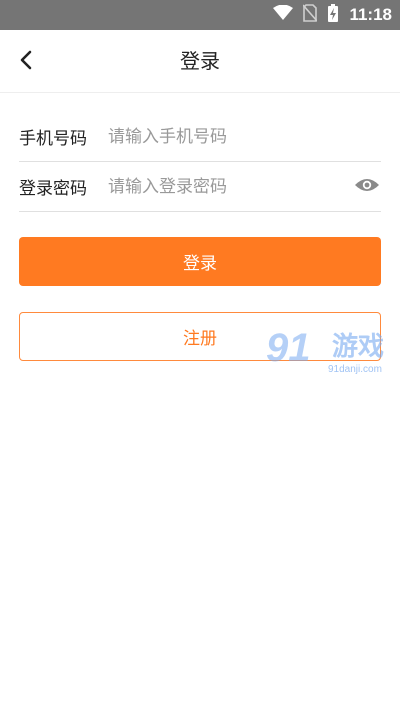 The height and width of the screenshot is (711, 400). I want to click on page-title: 登录, so click(200, 61).